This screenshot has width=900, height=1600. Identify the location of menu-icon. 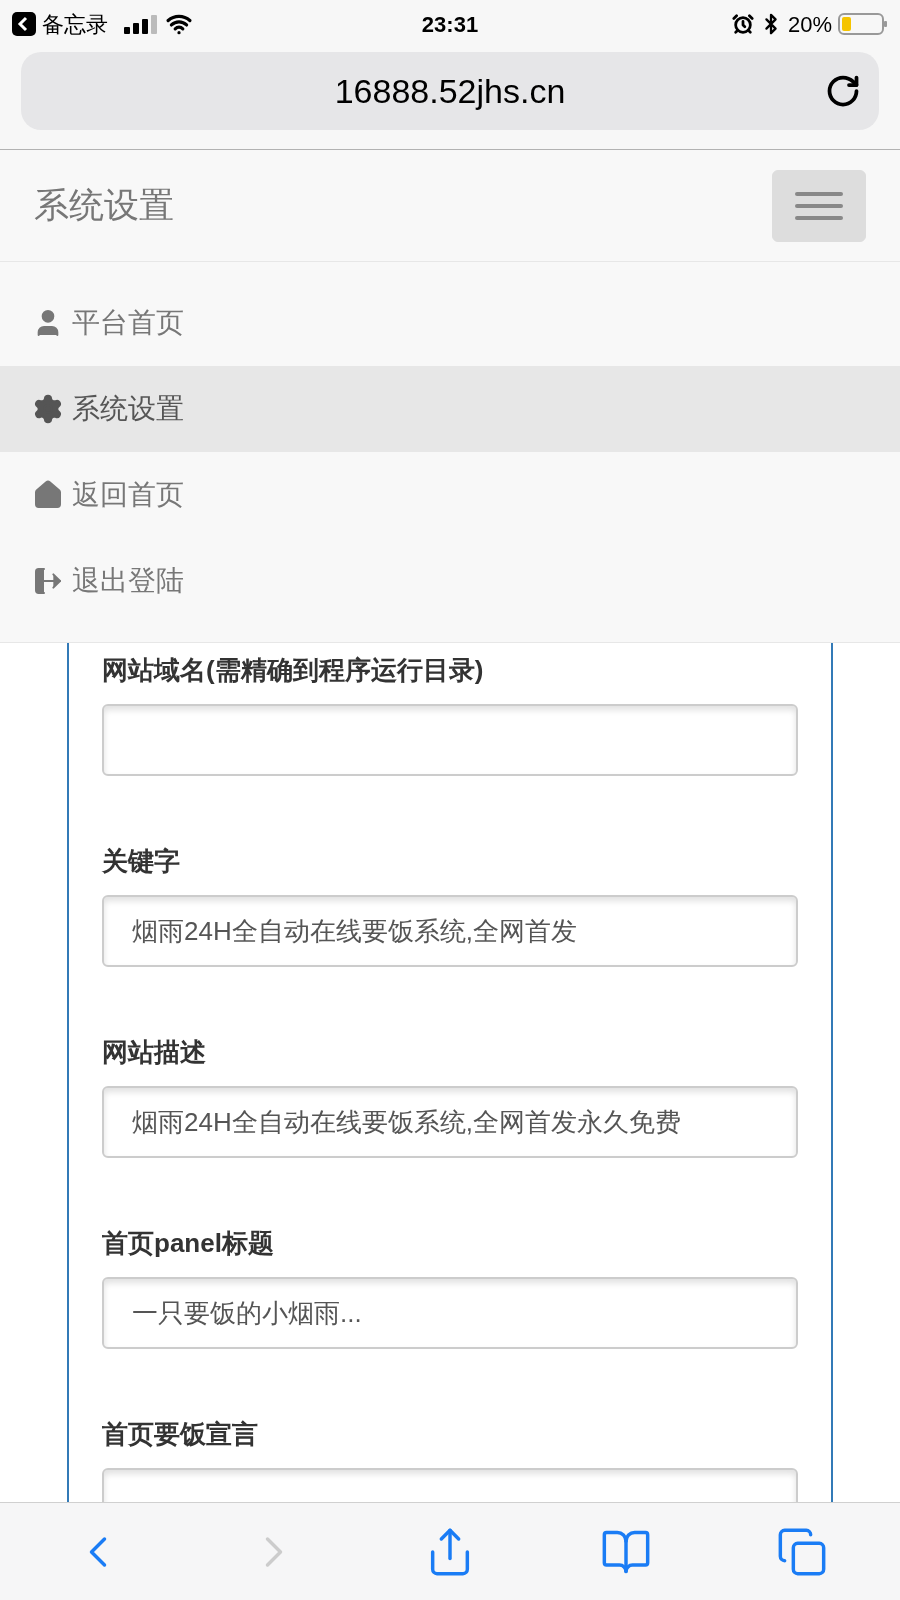
(819, 205).